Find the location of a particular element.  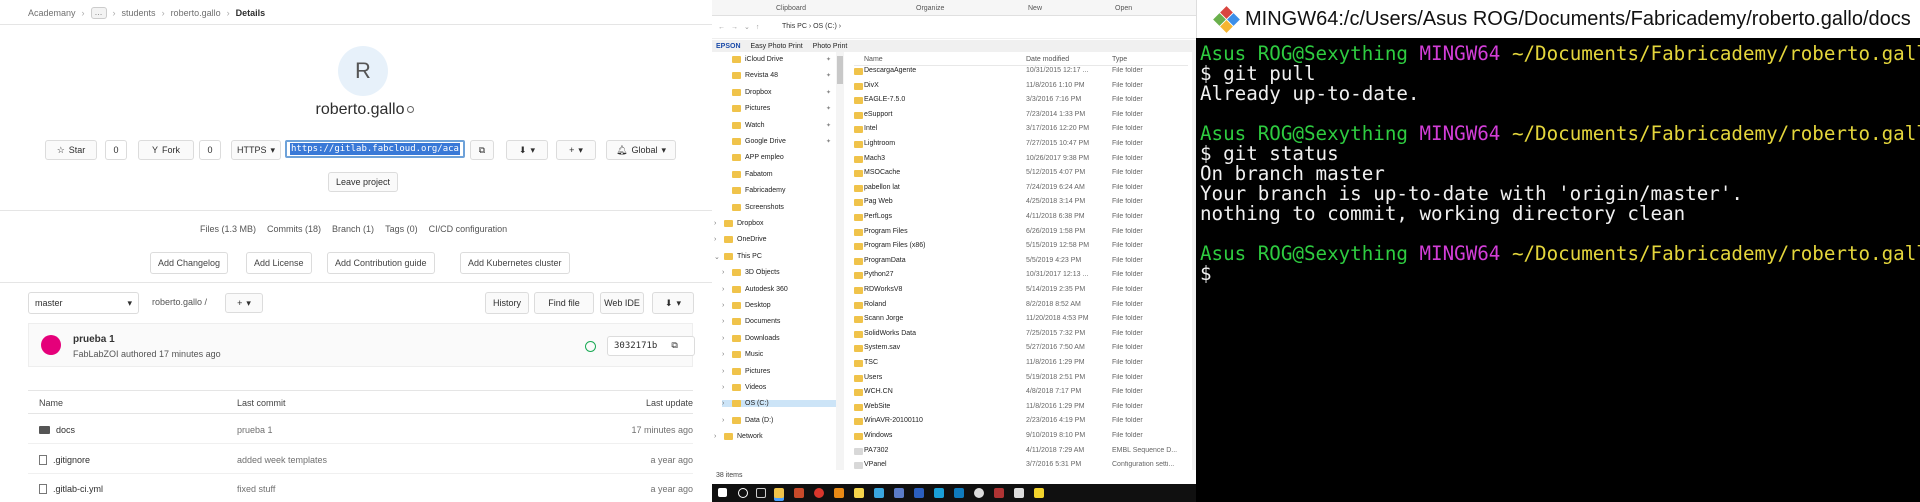

download-dropdown: ⬇ ▾ is located at coordinates (673, 303).